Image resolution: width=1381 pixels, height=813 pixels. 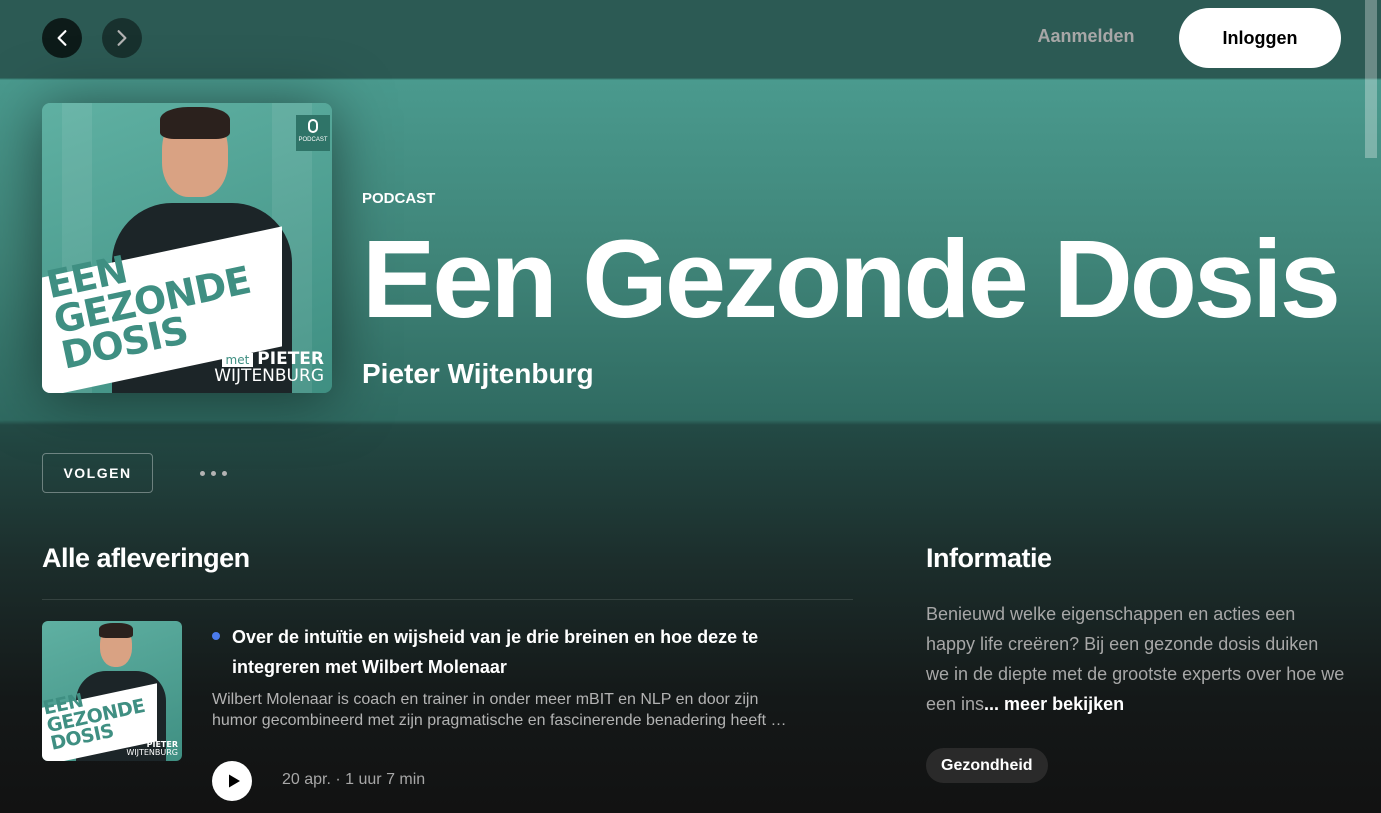 What do you see at coordinates (146, 558) in the screenshot?
I see `episodes-section-title: Alle afleveringen` at bounding box center [146, 558].